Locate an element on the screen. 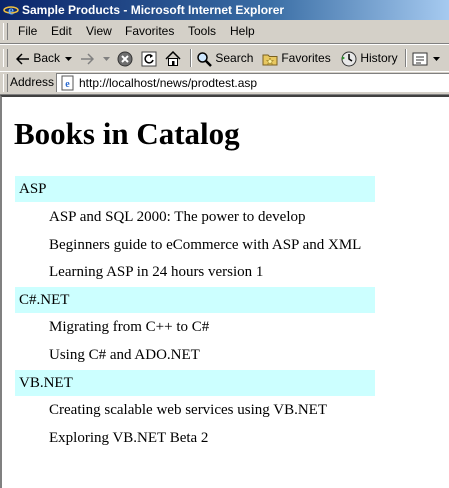 This screenshot has width=449, height=488. forward-arrow-icon is located at coordinates (88, 59).